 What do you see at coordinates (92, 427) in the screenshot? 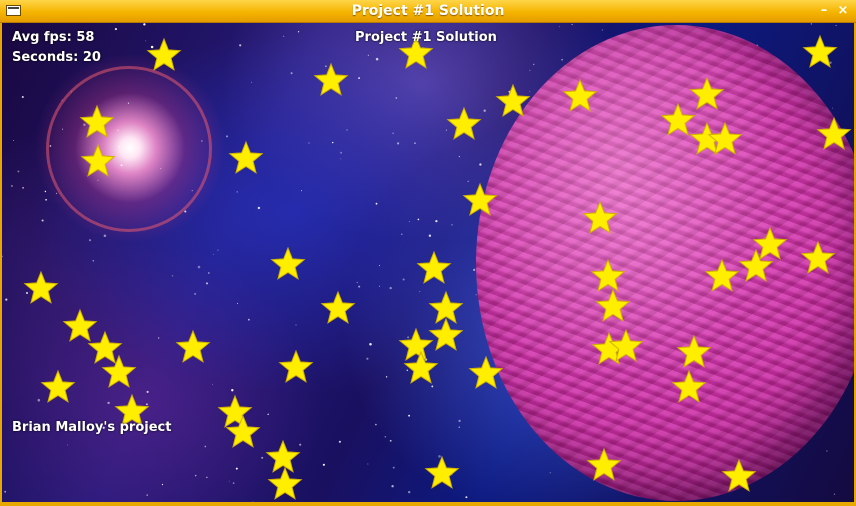
I see `credit-text: Brian Malloy's project` at bounding box center [92, 427].